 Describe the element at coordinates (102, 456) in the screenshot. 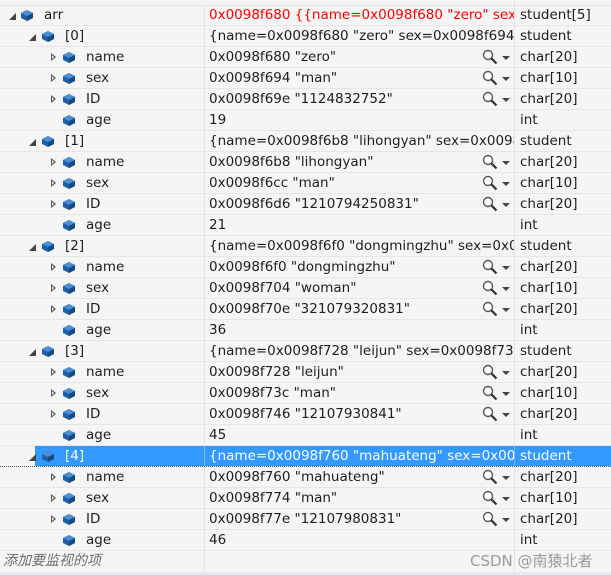

I see `name-cell: [4]` at that location.